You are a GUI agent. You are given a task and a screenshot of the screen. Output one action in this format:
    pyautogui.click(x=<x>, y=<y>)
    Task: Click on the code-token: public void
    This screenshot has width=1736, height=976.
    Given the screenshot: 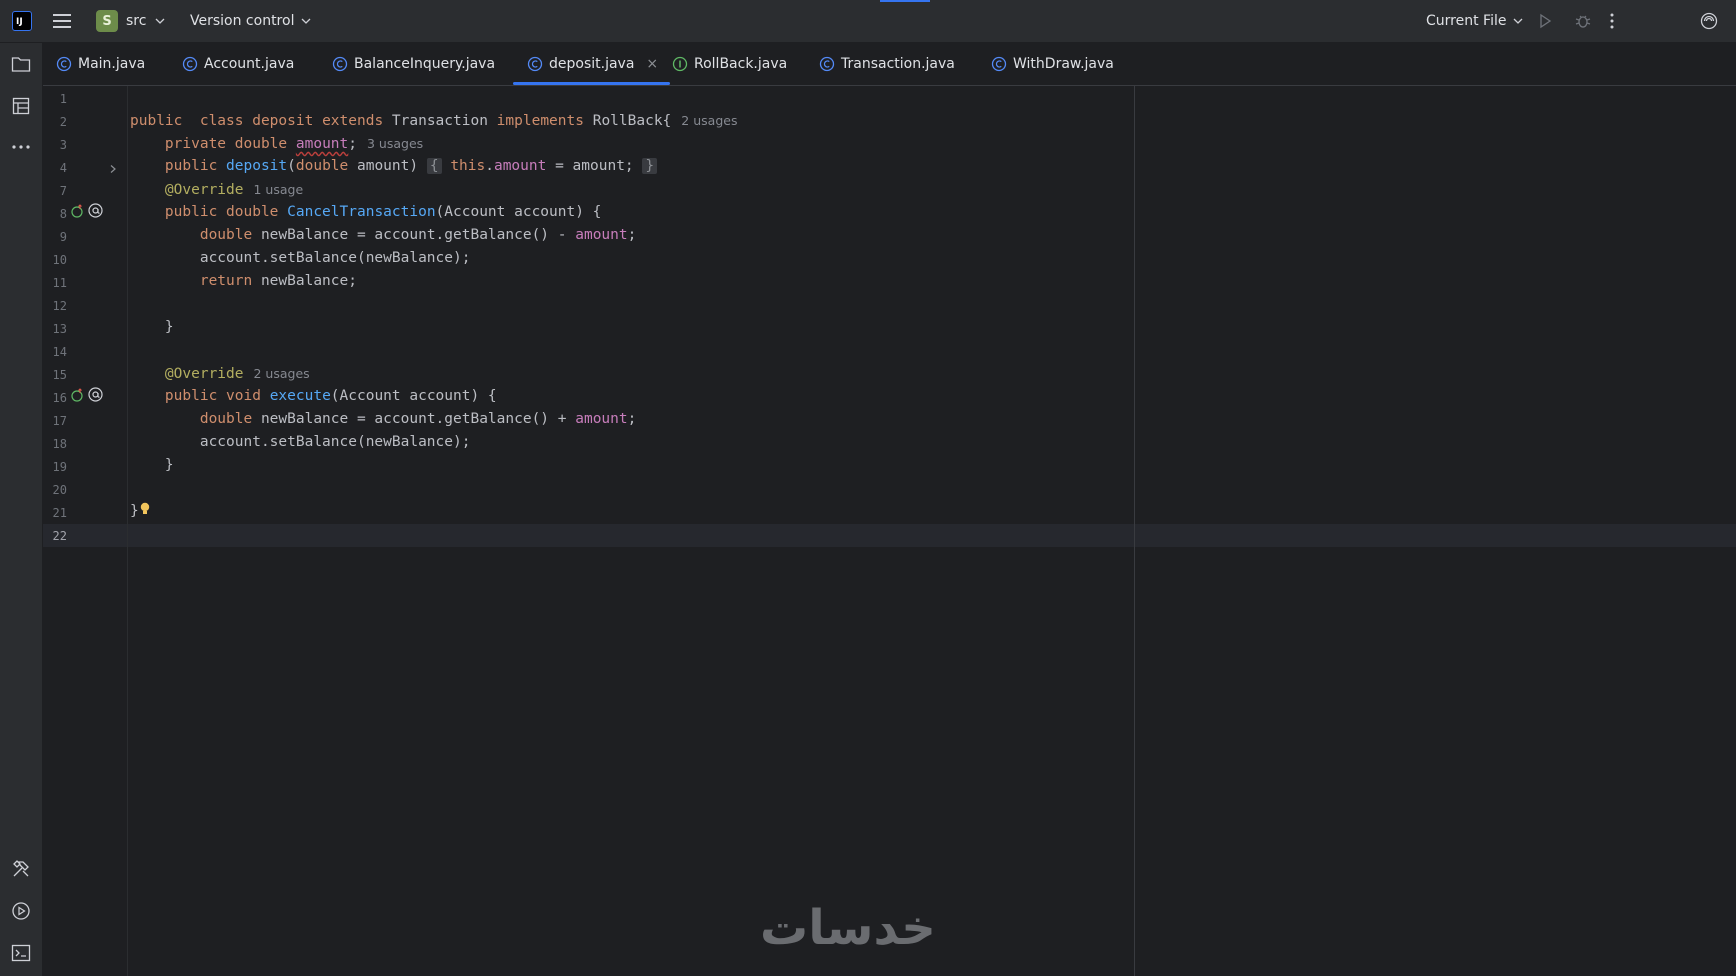 What is the action you would take?
    pyautogui.click(x=200, y=396)
    